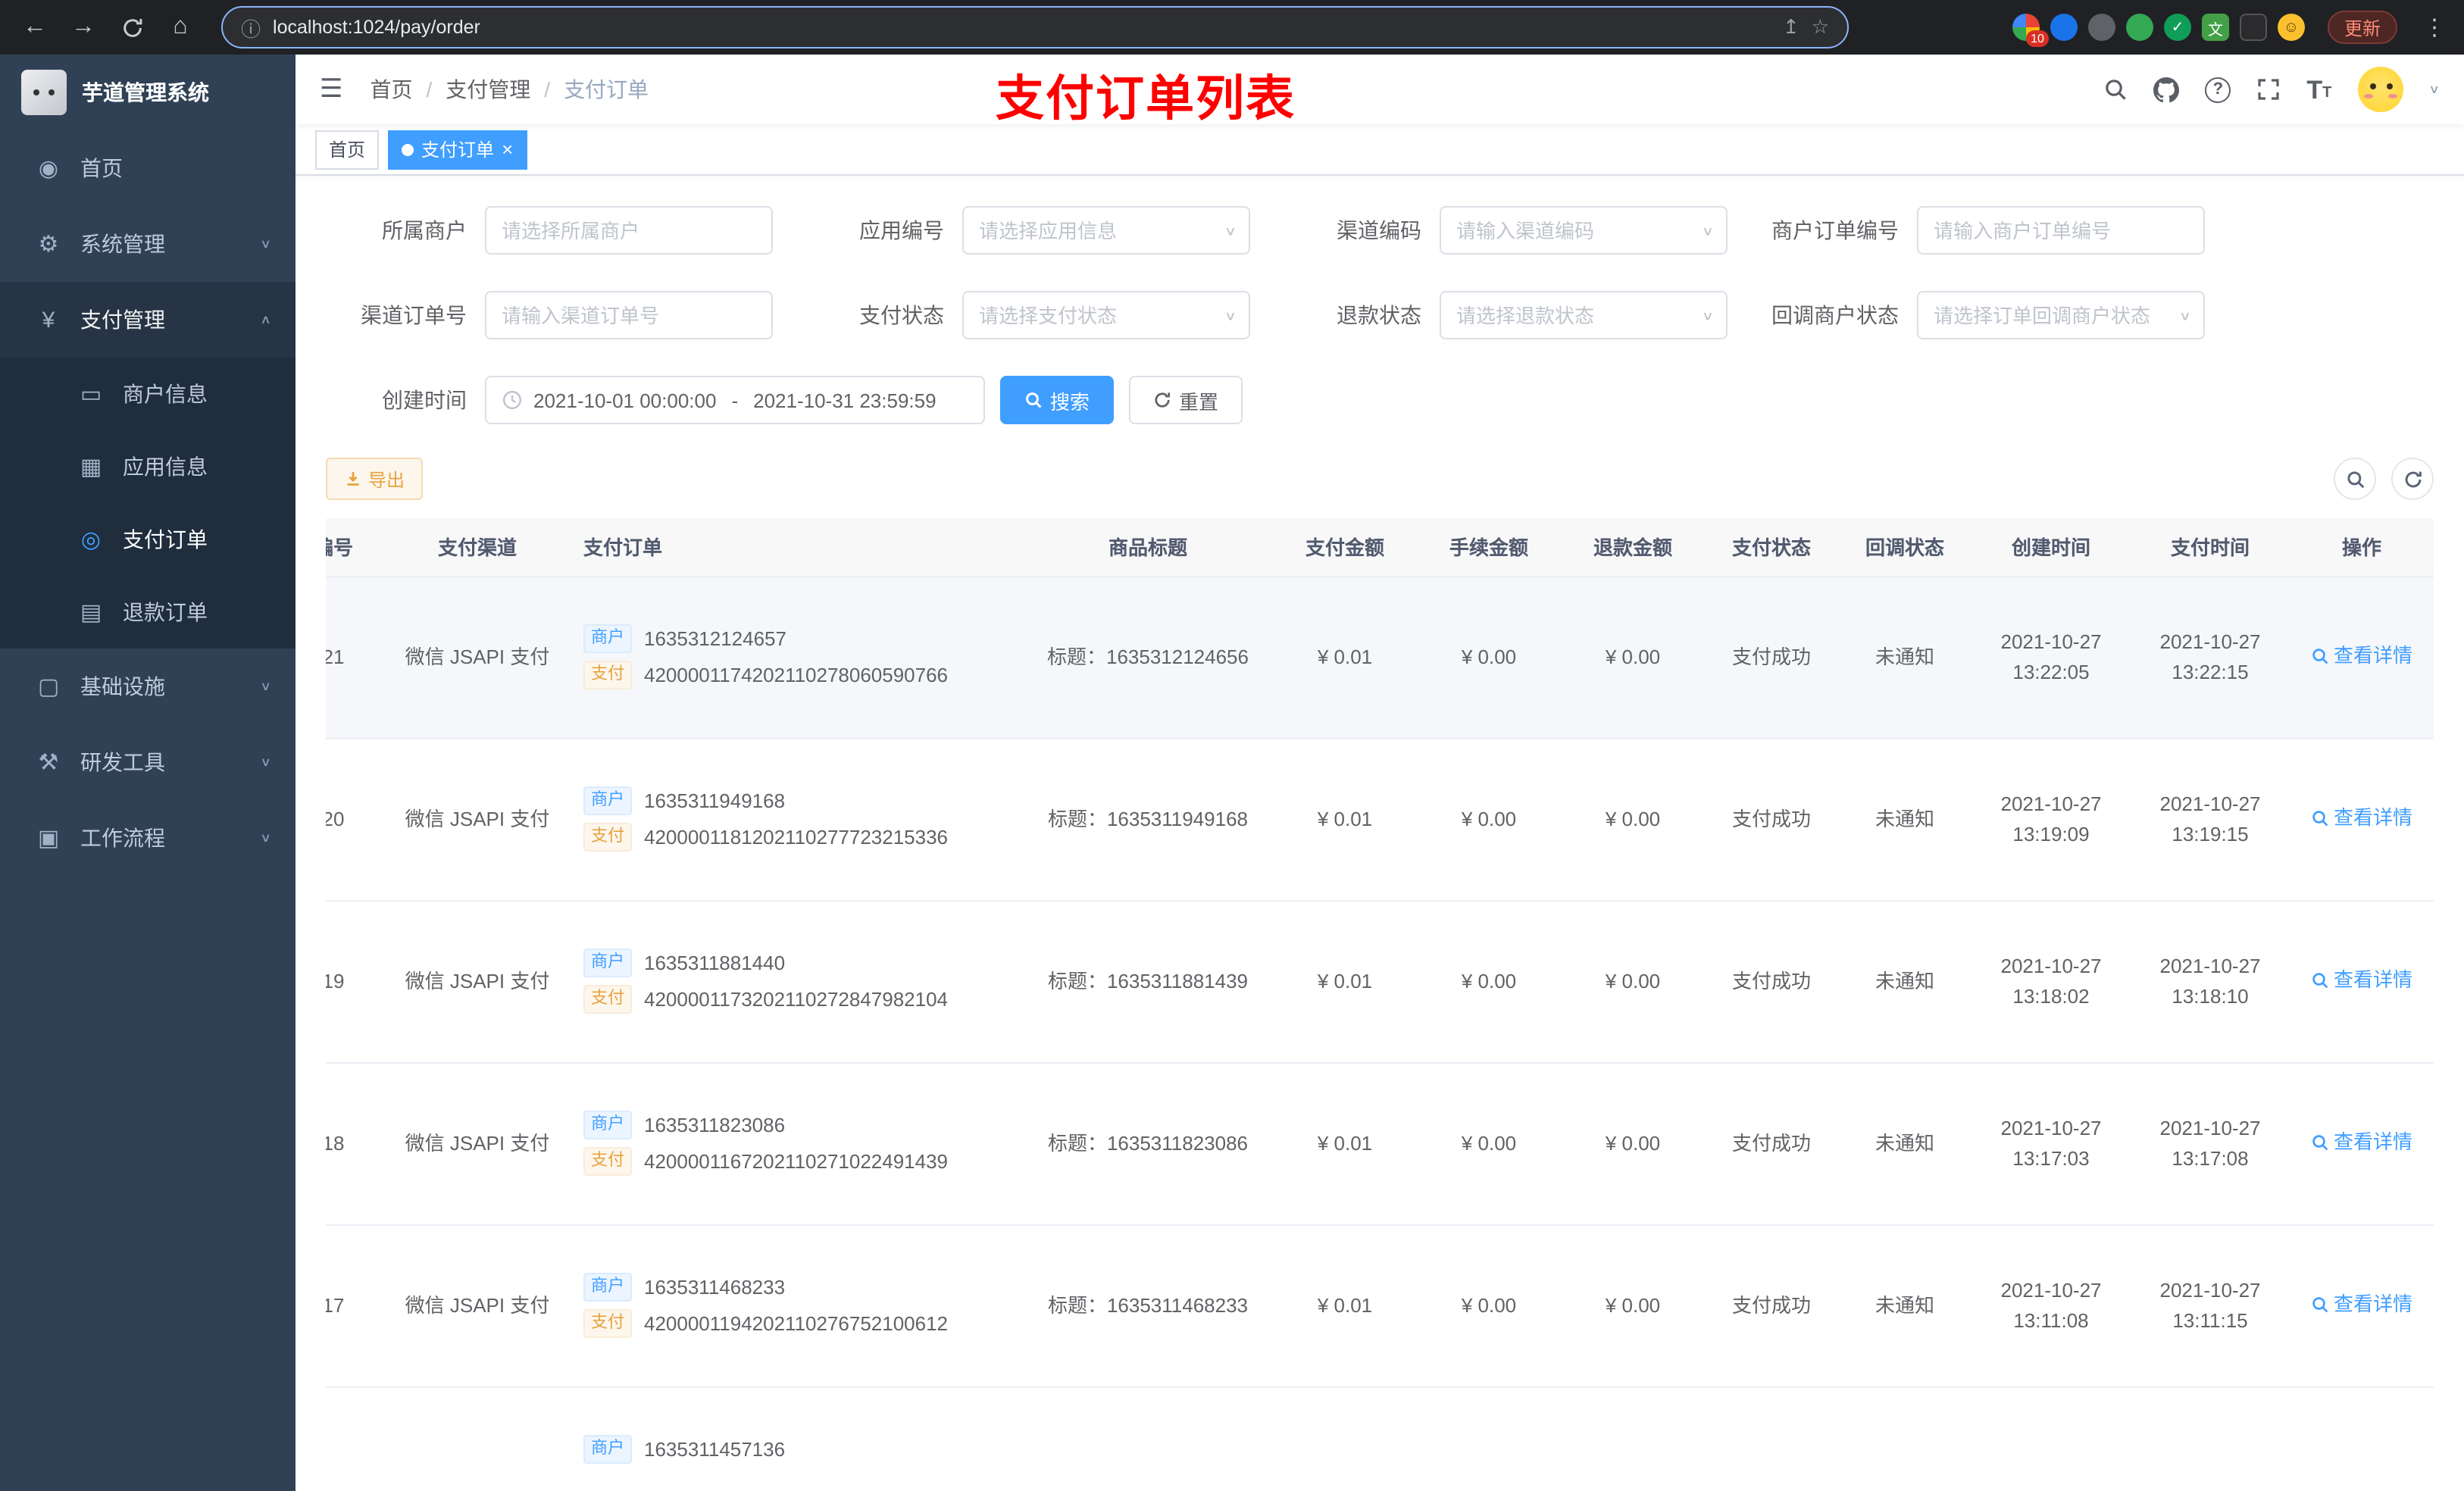  I want to click on reset-button: 重置, so click(1186, 400).